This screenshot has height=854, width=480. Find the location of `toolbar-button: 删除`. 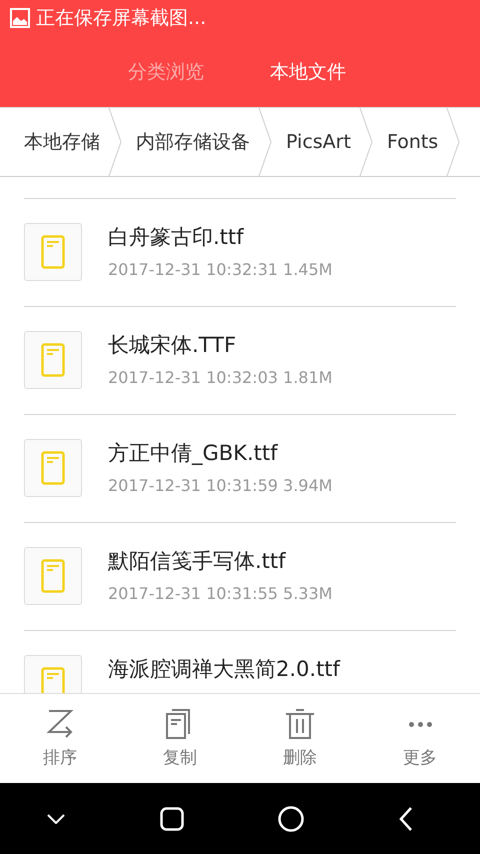

toolbar-button: 删除 is located at coordinates (300, 738).